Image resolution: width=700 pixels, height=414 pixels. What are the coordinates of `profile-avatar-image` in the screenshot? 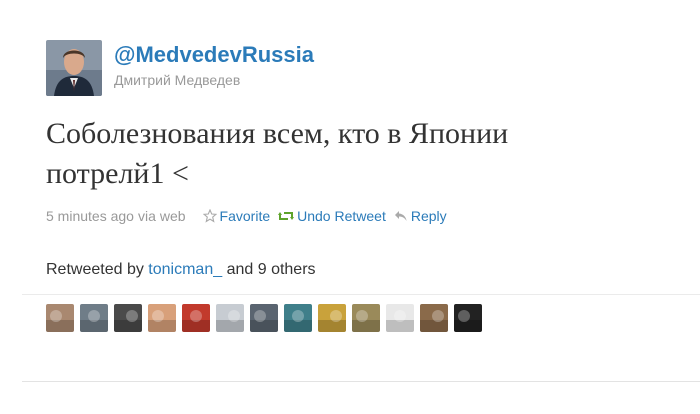 It's located at (74, 68).